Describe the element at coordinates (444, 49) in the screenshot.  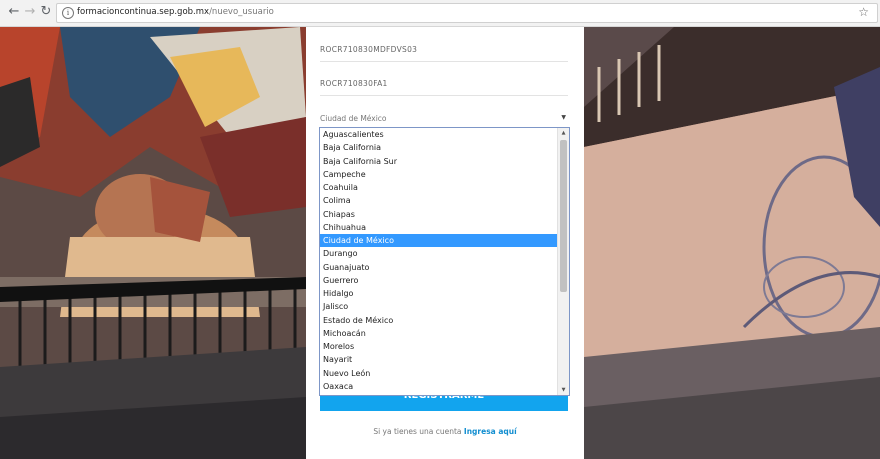
I see `curp-field: ROCR710830MDFDVS03` at that location.